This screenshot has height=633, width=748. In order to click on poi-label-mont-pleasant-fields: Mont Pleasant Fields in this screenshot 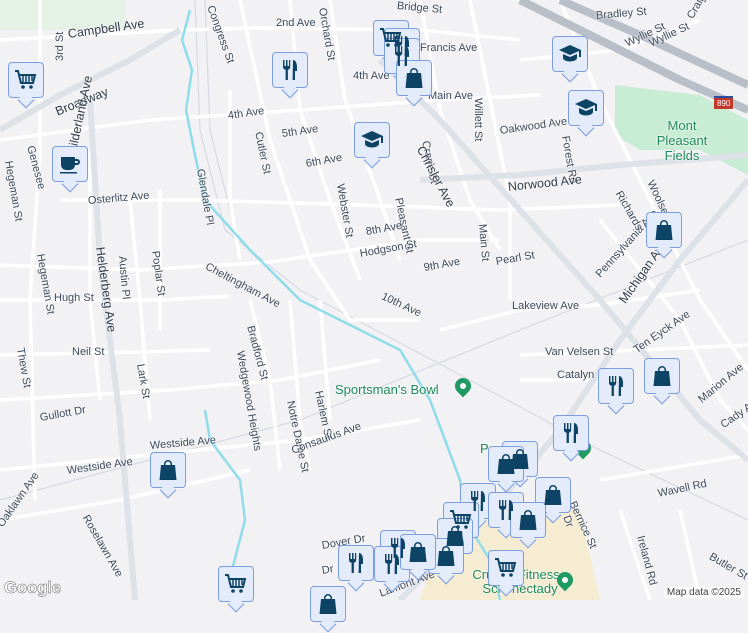, I will do `click(682, 140)`.